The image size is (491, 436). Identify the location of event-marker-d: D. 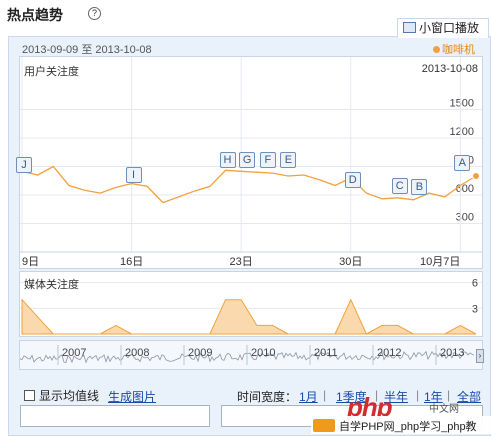
(352, 180).